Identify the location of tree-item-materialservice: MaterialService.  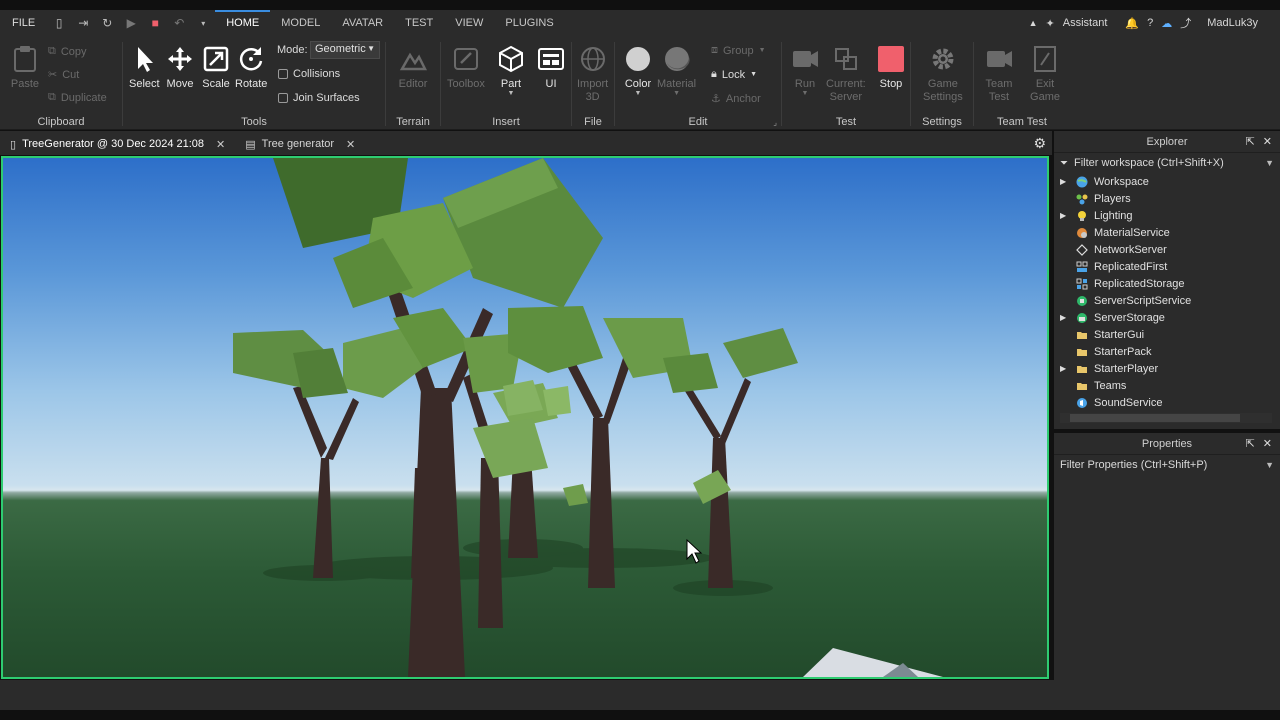
(1167, 232).